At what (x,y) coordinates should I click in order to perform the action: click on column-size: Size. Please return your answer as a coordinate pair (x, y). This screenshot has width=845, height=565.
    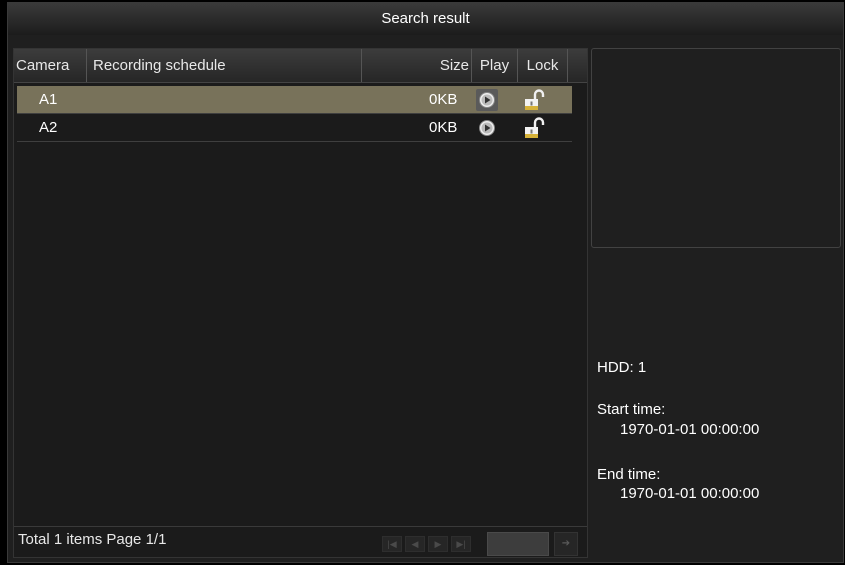
    Looking at the image, I should click on (417, 65).